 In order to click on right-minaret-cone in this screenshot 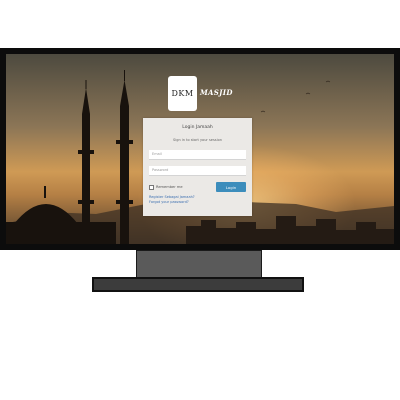, I will do `click(124, 93)`.